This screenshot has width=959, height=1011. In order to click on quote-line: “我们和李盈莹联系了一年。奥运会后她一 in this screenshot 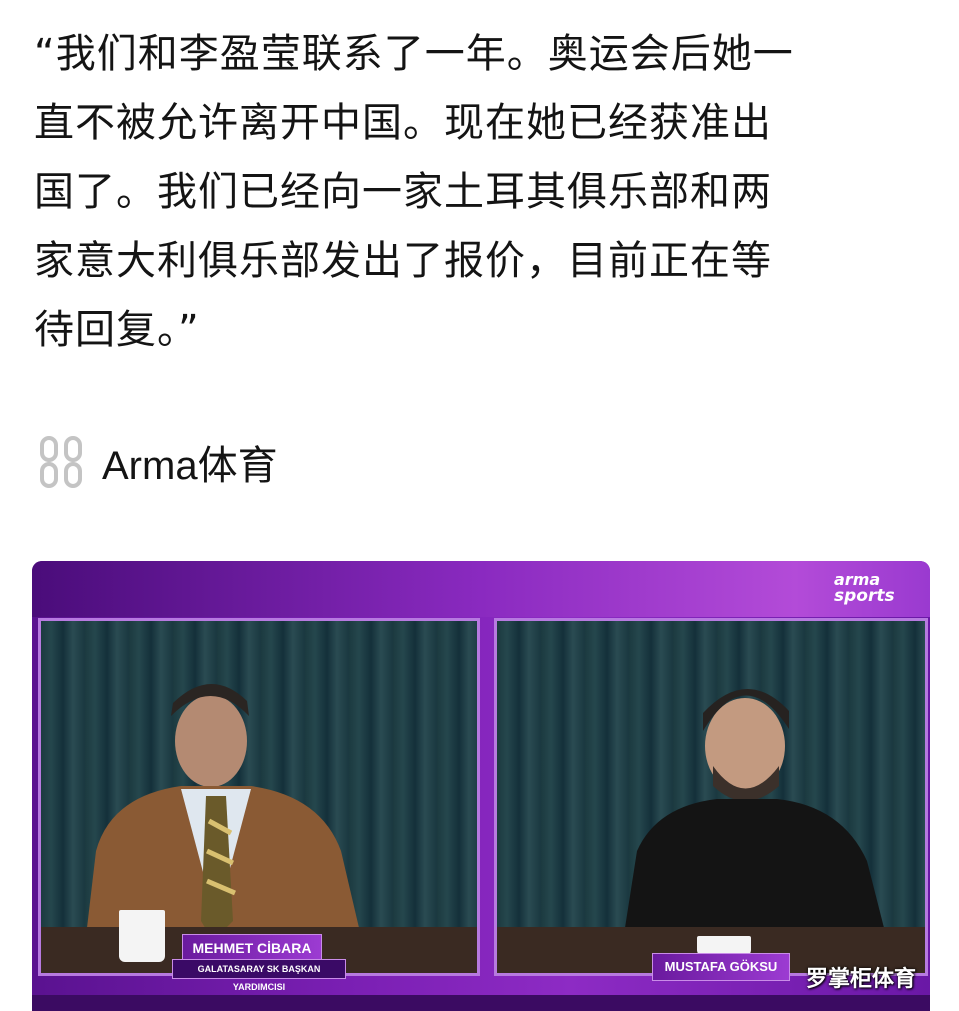, I will do `click(414, 54)`.